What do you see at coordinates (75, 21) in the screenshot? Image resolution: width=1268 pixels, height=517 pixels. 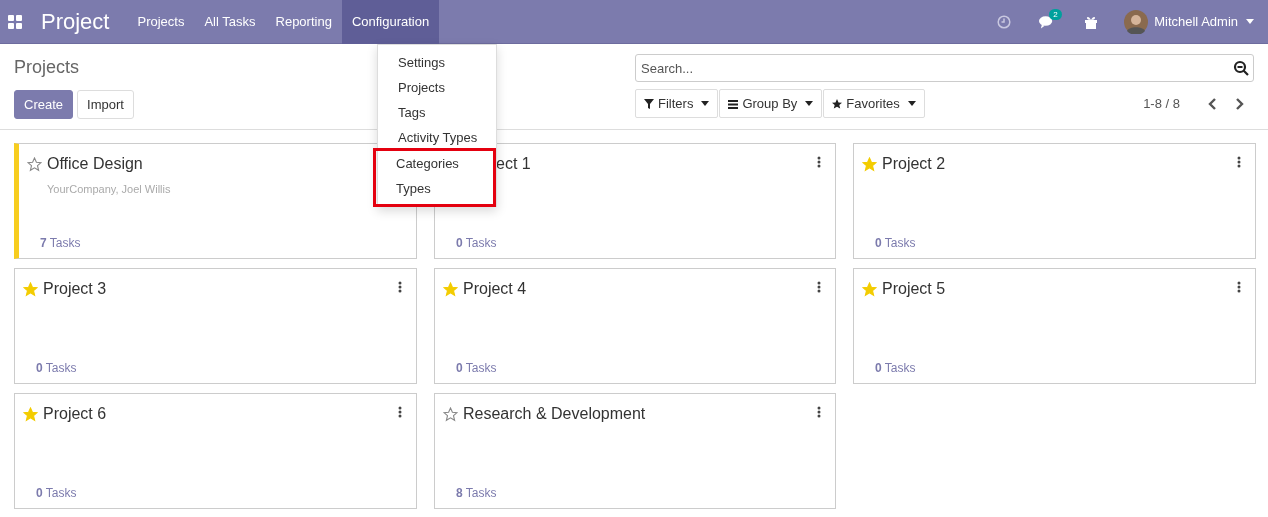 I see `app-title: Project` at bounding box center [75, 21].